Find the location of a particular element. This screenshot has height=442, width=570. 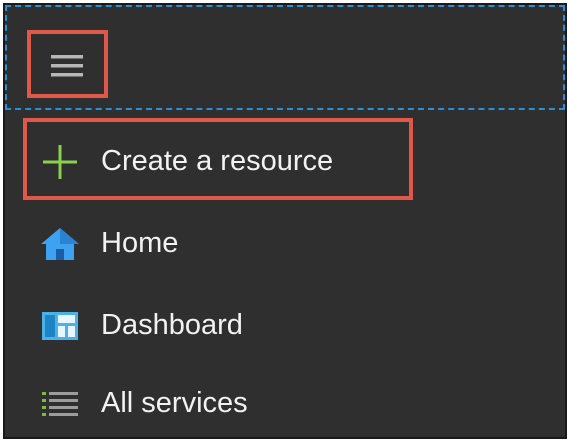

dashboard-icon is located at coordinates (60, 326).